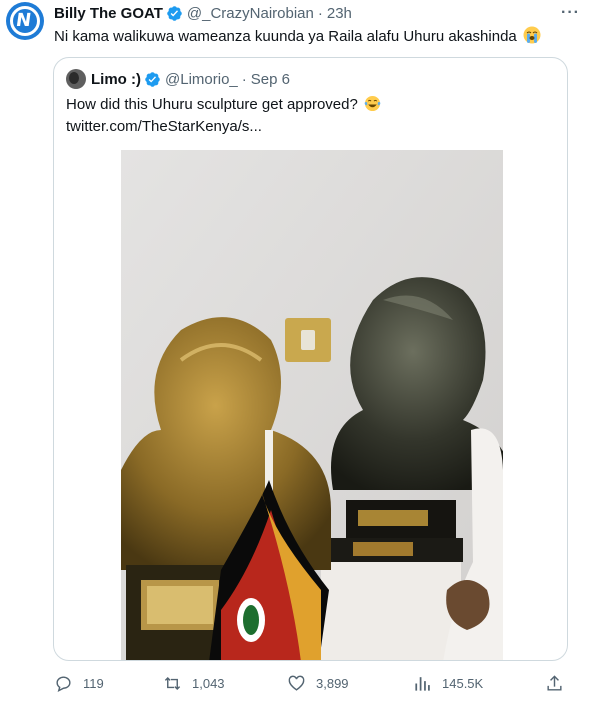  I want to click on more-options-button: ···, so click(570, 13).